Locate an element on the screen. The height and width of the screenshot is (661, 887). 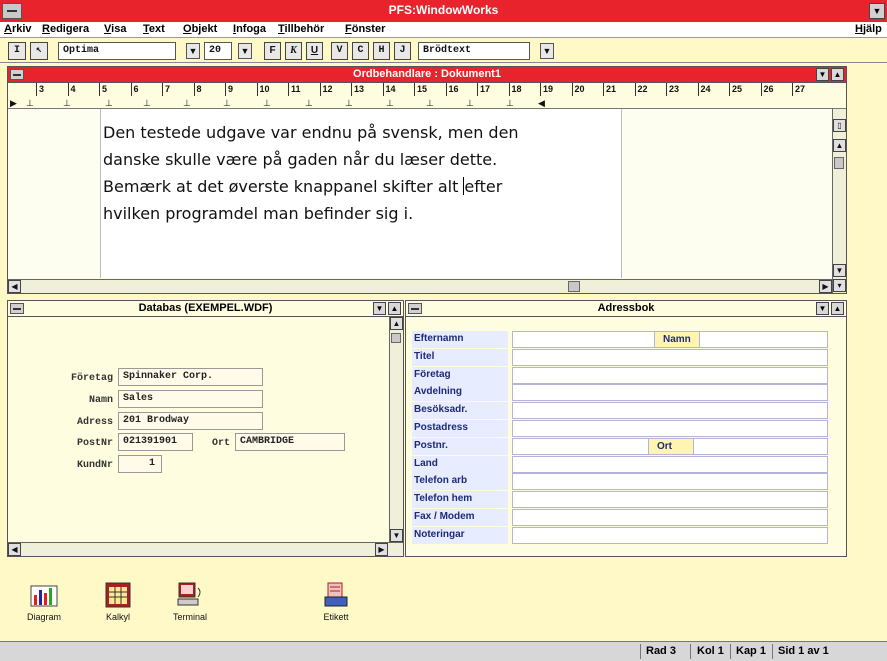
vertical-scrollbar: ▲ ▼ is located at coordinates (396, 429).